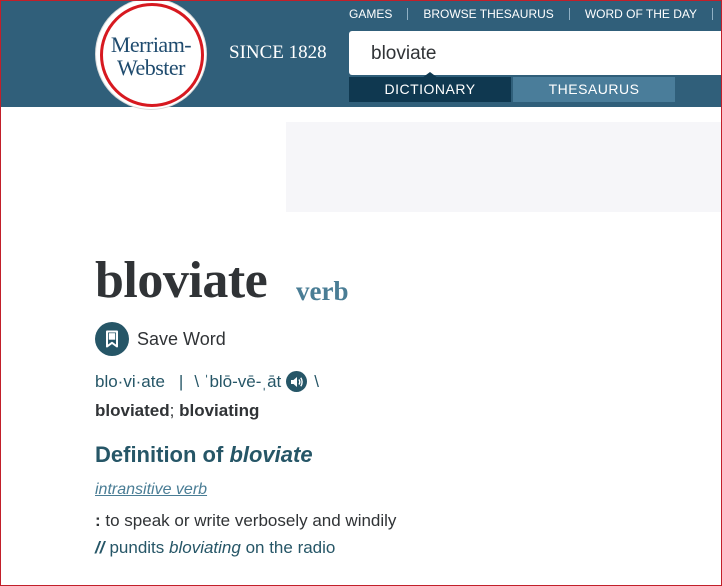 The height and width of the screenshot is (586, 722). What do you see at coordinates (98, 520) in the screenshot?
I see `sense-colon: :` at bounding box center [98, 520].